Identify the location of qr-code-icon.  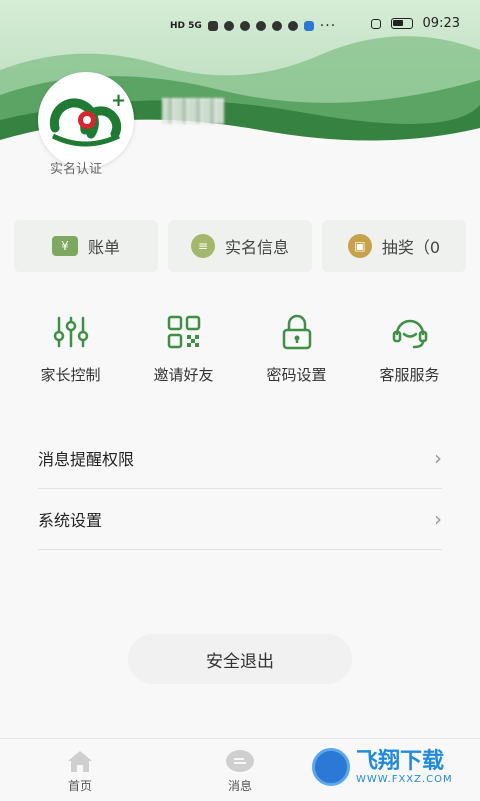
(183, 332).